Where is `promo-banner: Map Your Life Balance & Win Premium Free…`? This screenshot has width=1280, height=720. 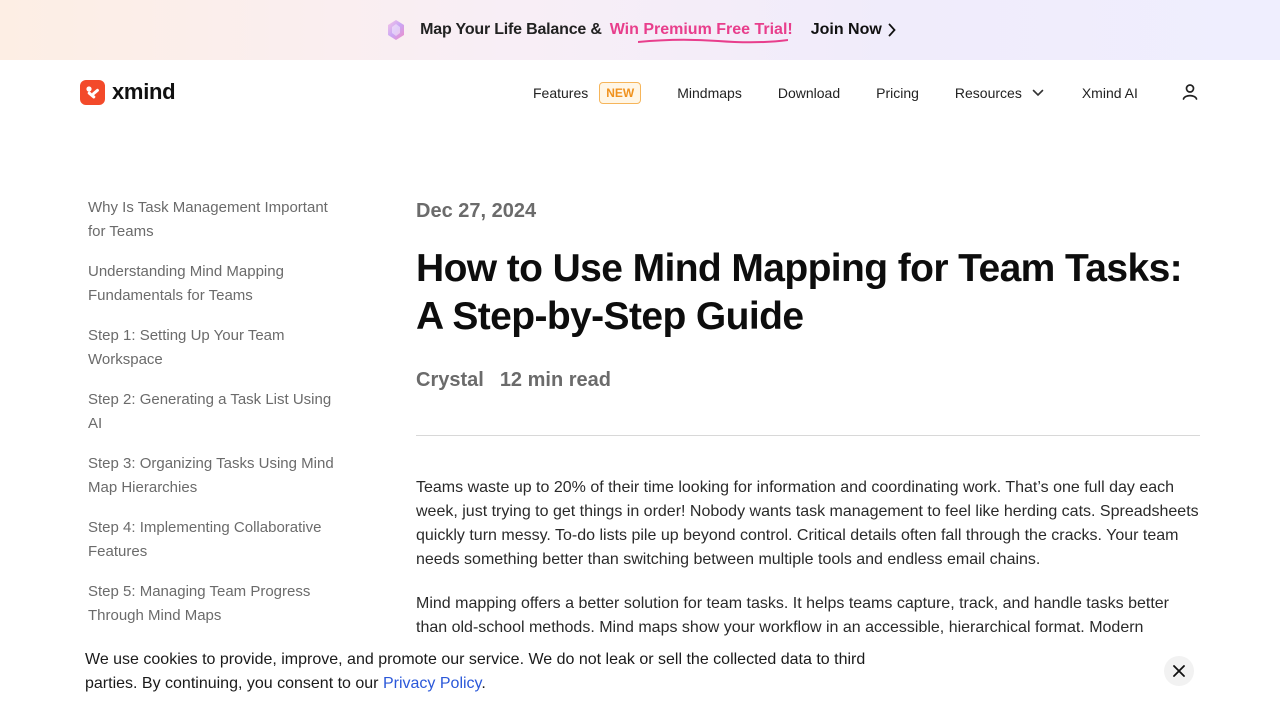 promo-banner: Map Your Life Balance & Win Premium Free… is located at coordinates (640, 30).